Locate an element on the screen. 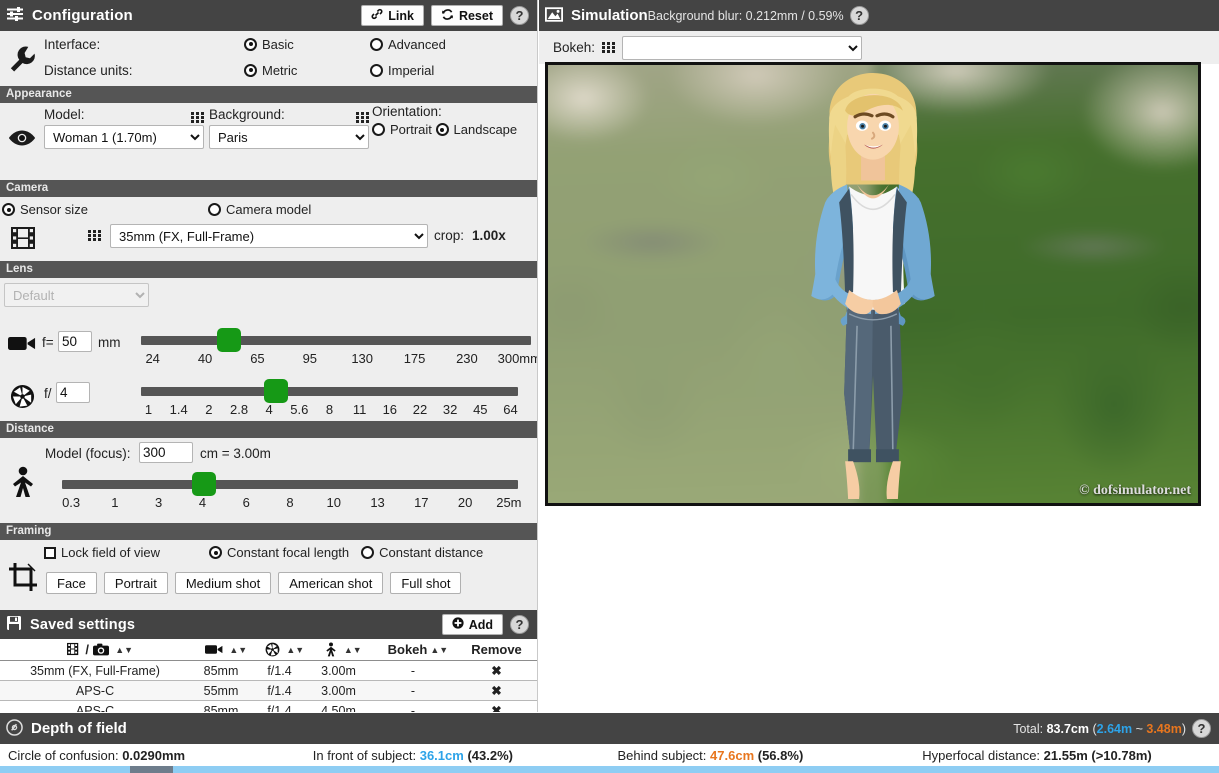  lock-field-of-view-option: Lock field of view is located at coordinates (126, 552).